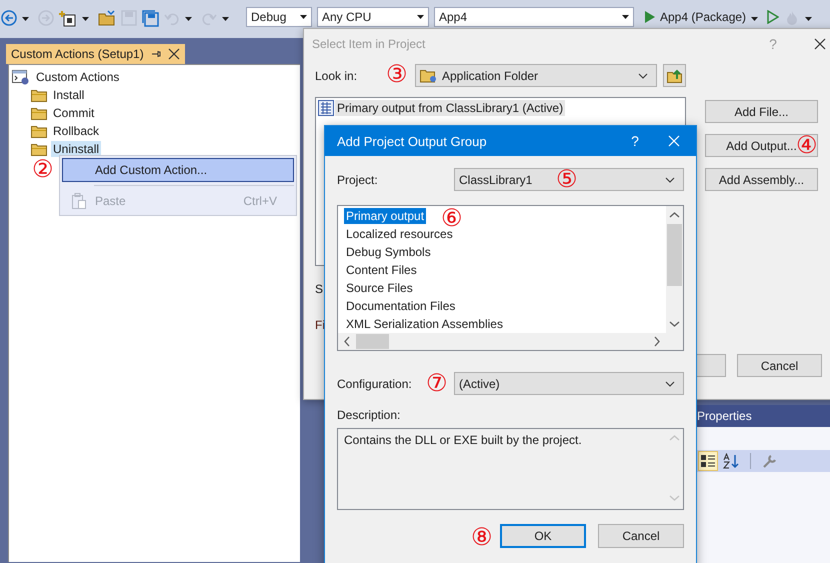 This screenshot has width=830, height=563. I want to click on list-item: Primary output, so click(385, 216).